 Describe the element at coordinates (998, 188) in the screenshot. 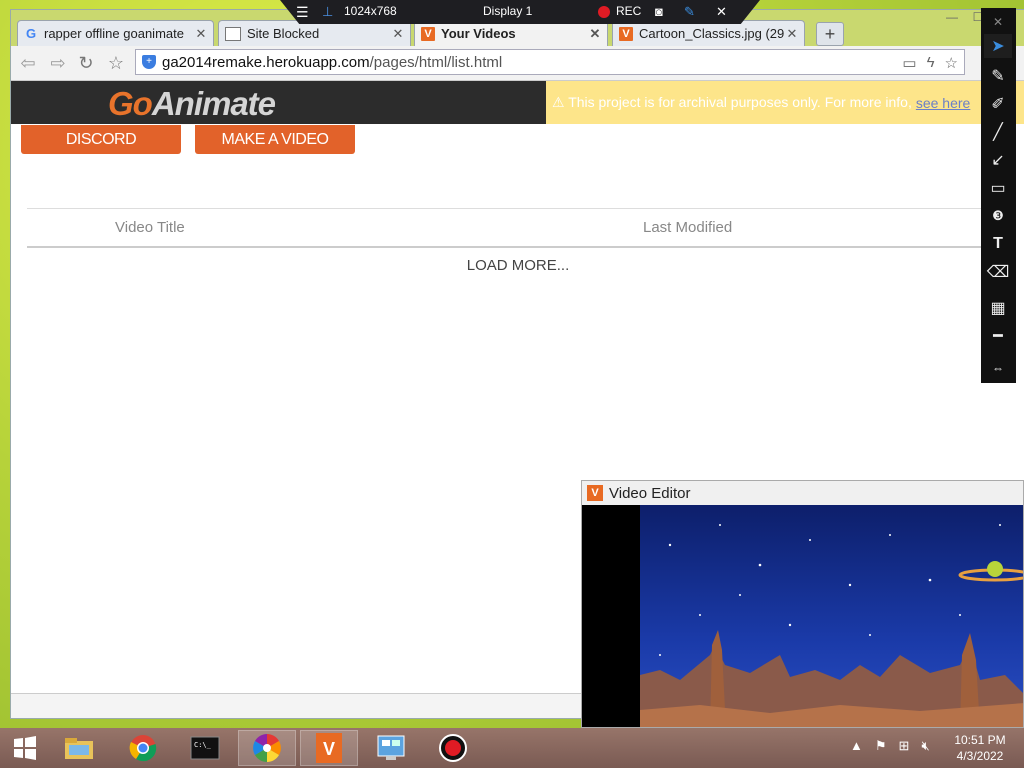

I see `rectangle-icon: ▭` at that location.